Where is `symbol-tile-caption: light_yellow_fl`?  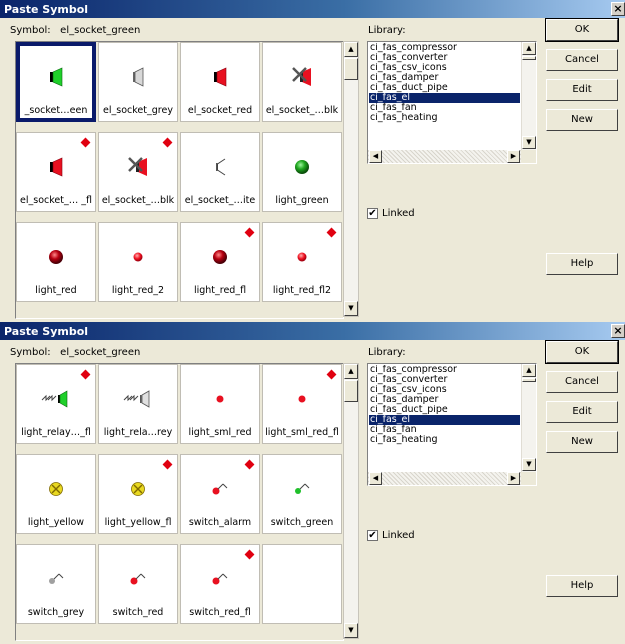 symbol-tile-caption: light_yellow_fl is located at coordinates (138, 522).